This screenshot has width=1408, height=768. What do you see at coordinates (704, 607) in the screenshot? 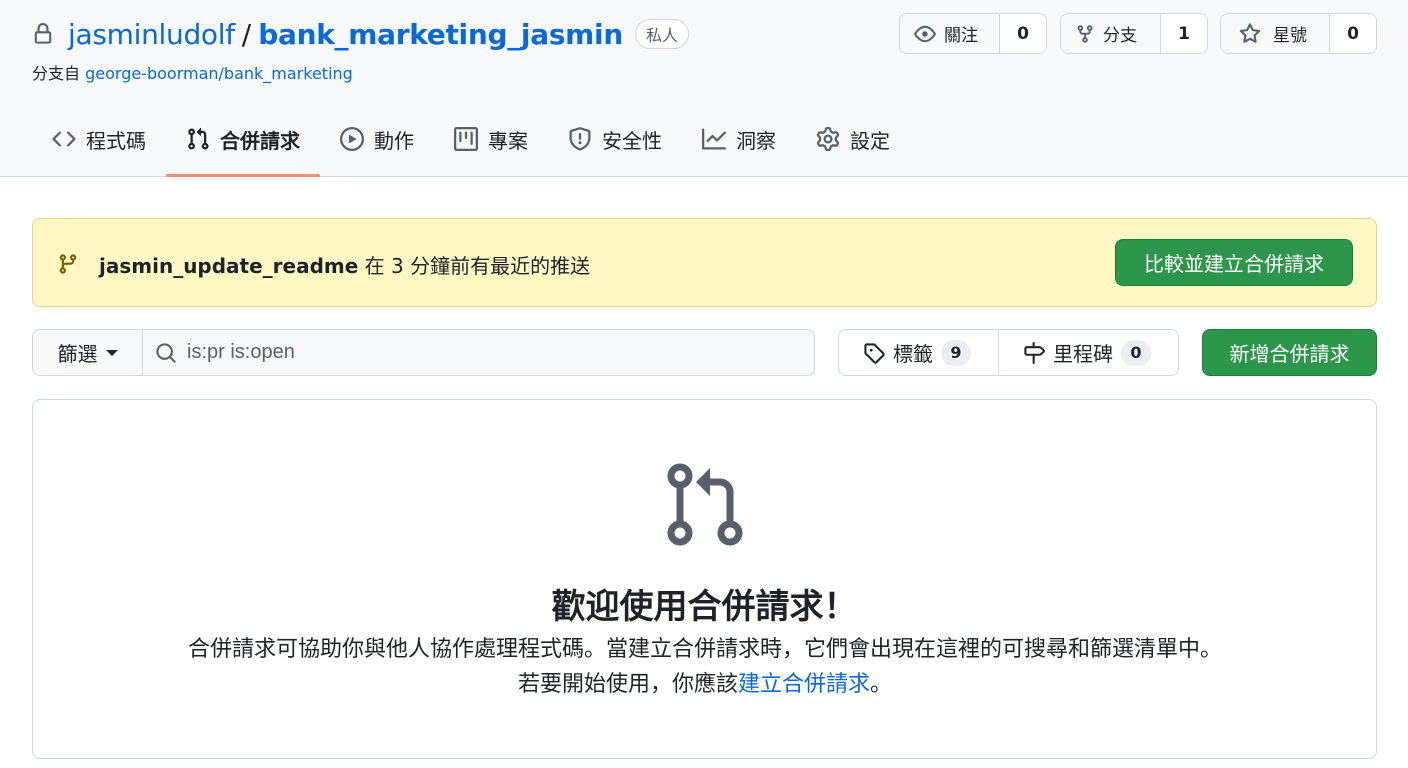
I see `blank-slate-title: 歡迎使用合併請求！` at bounding box center [704, 607].